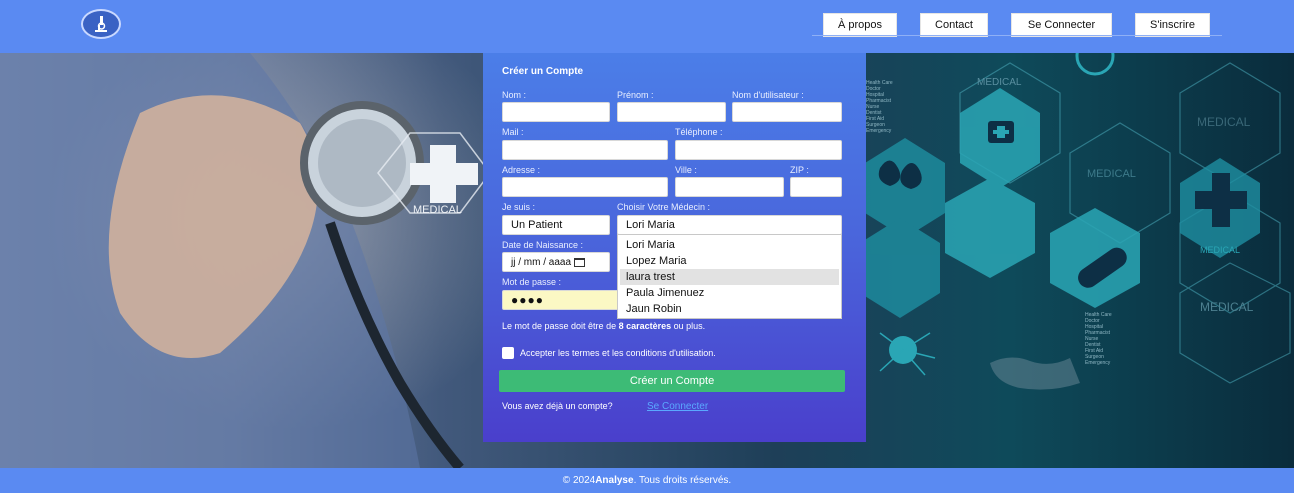  Describe the element at coordinates (541, 262) in the screenshot. I see `birthdate-placeholder: jj / mm / aaaa` at that location.